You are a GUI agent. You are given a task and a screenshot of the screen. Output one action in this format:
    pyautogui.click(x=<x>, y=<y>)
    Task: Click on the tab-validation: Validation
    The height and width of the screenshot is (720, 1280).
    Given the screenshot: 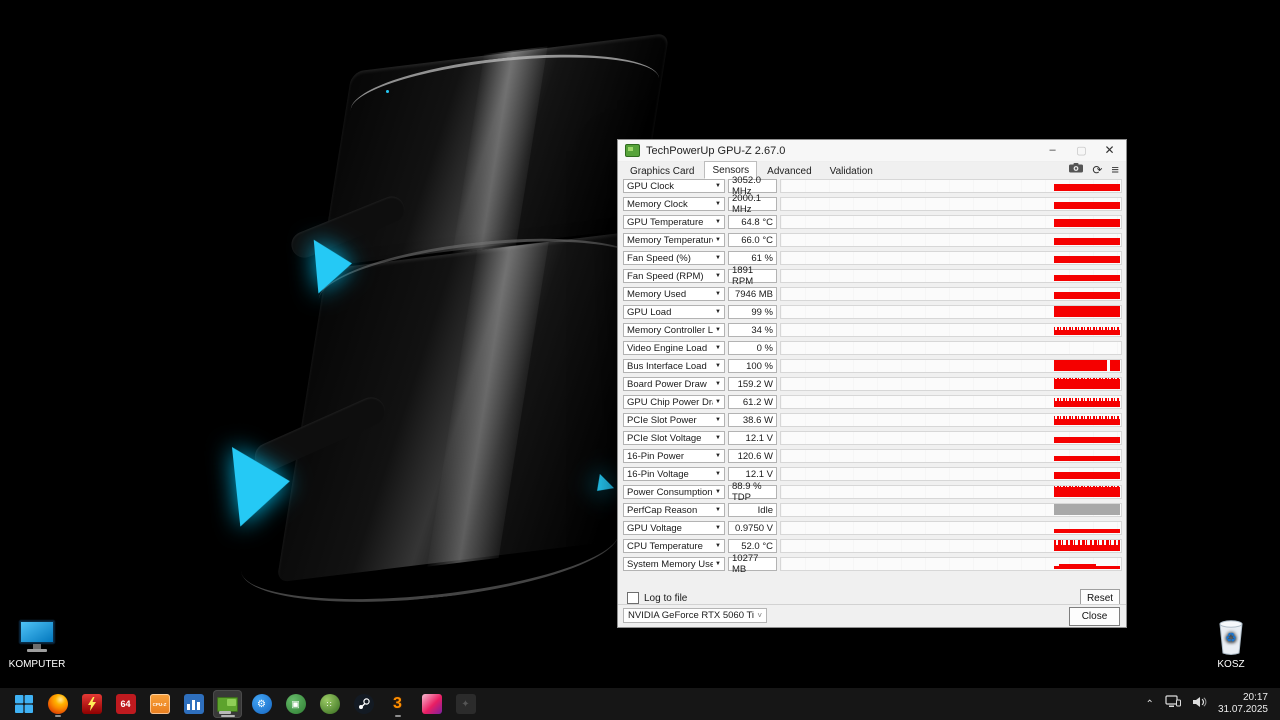 What is the action you would take?
    pyautogui.click(x=851, y=171)
    